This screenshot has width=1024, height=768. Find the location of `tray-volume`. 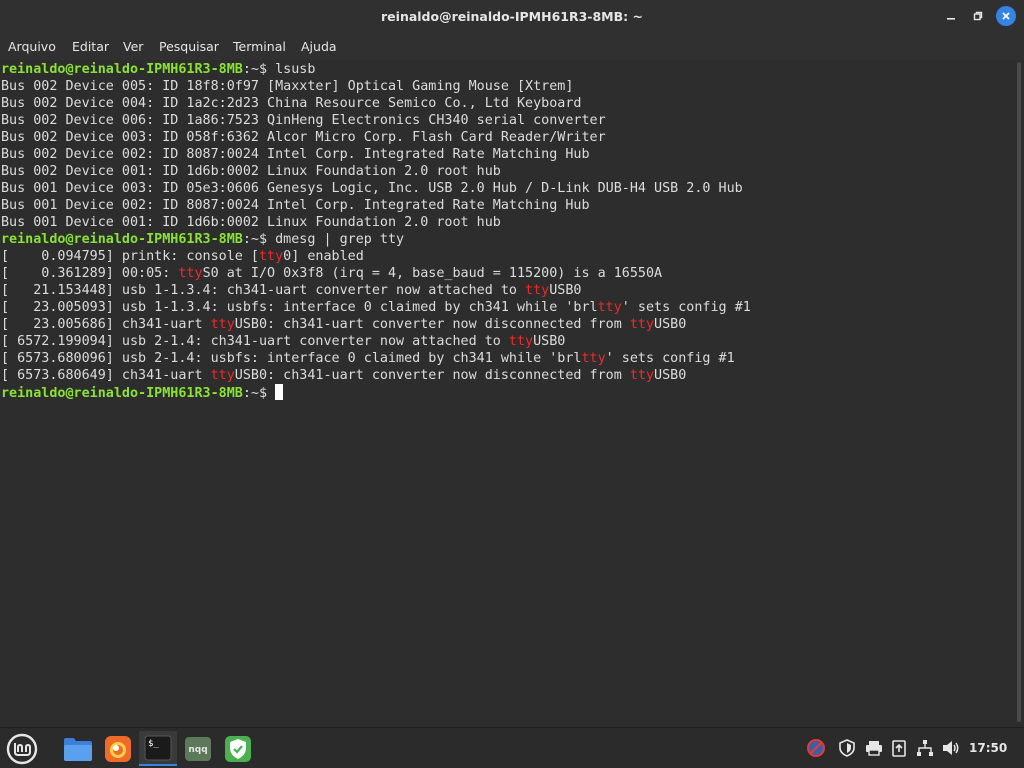

tray-volume is located at coordinates (951, 748).